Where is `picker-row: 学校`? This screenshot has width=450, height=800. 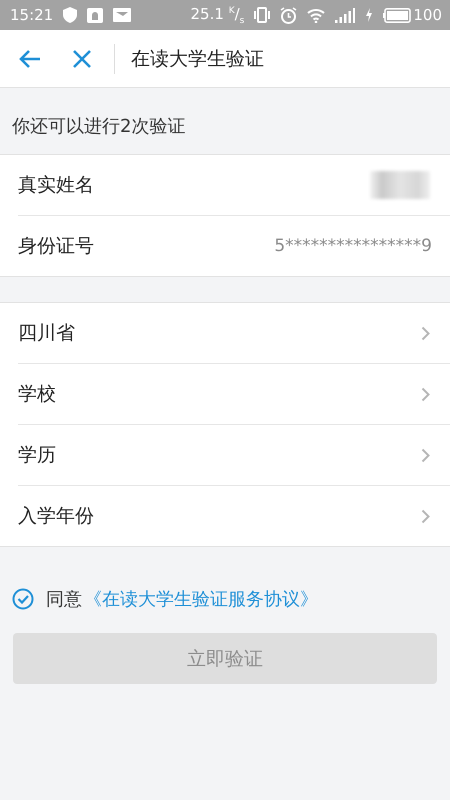 picker-row: 学校 is located at coordinates (234, 394).